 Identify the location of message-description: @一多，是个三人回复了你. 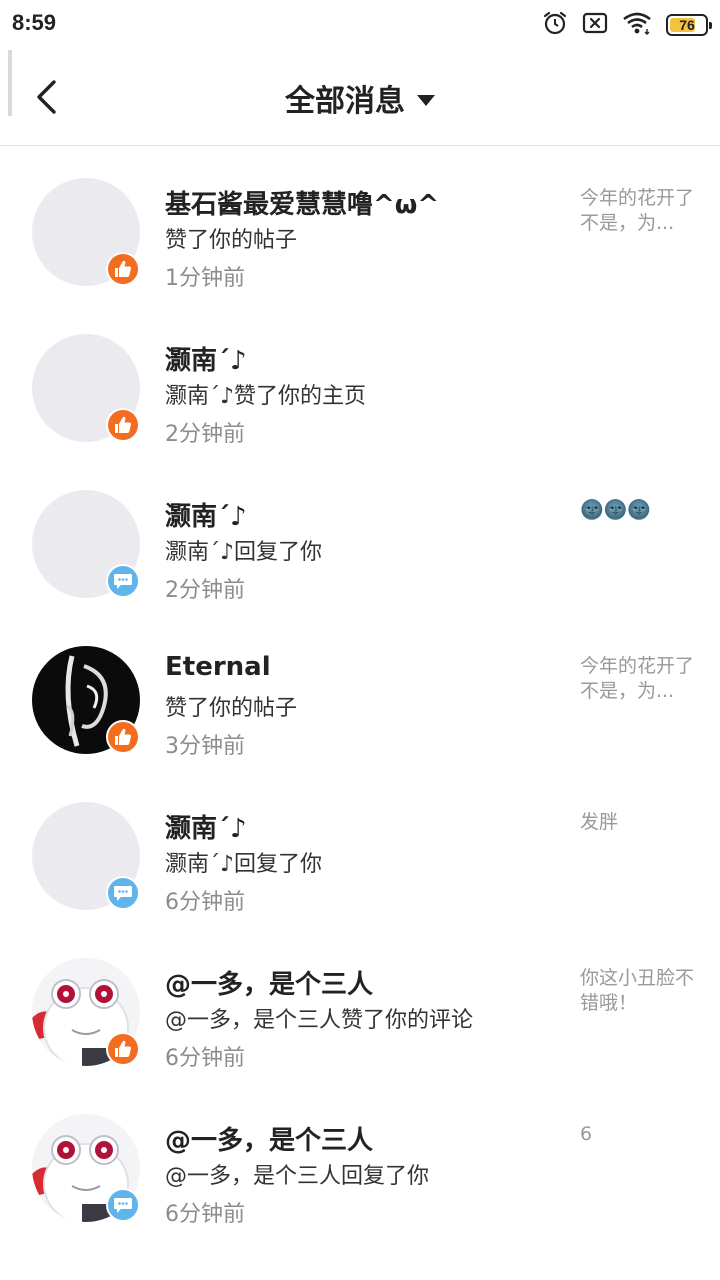
(297, 1176).